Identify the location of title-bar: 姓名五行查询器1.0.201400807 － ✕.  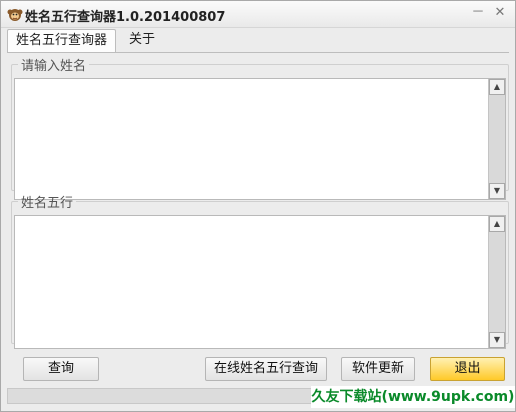
(258, 14).